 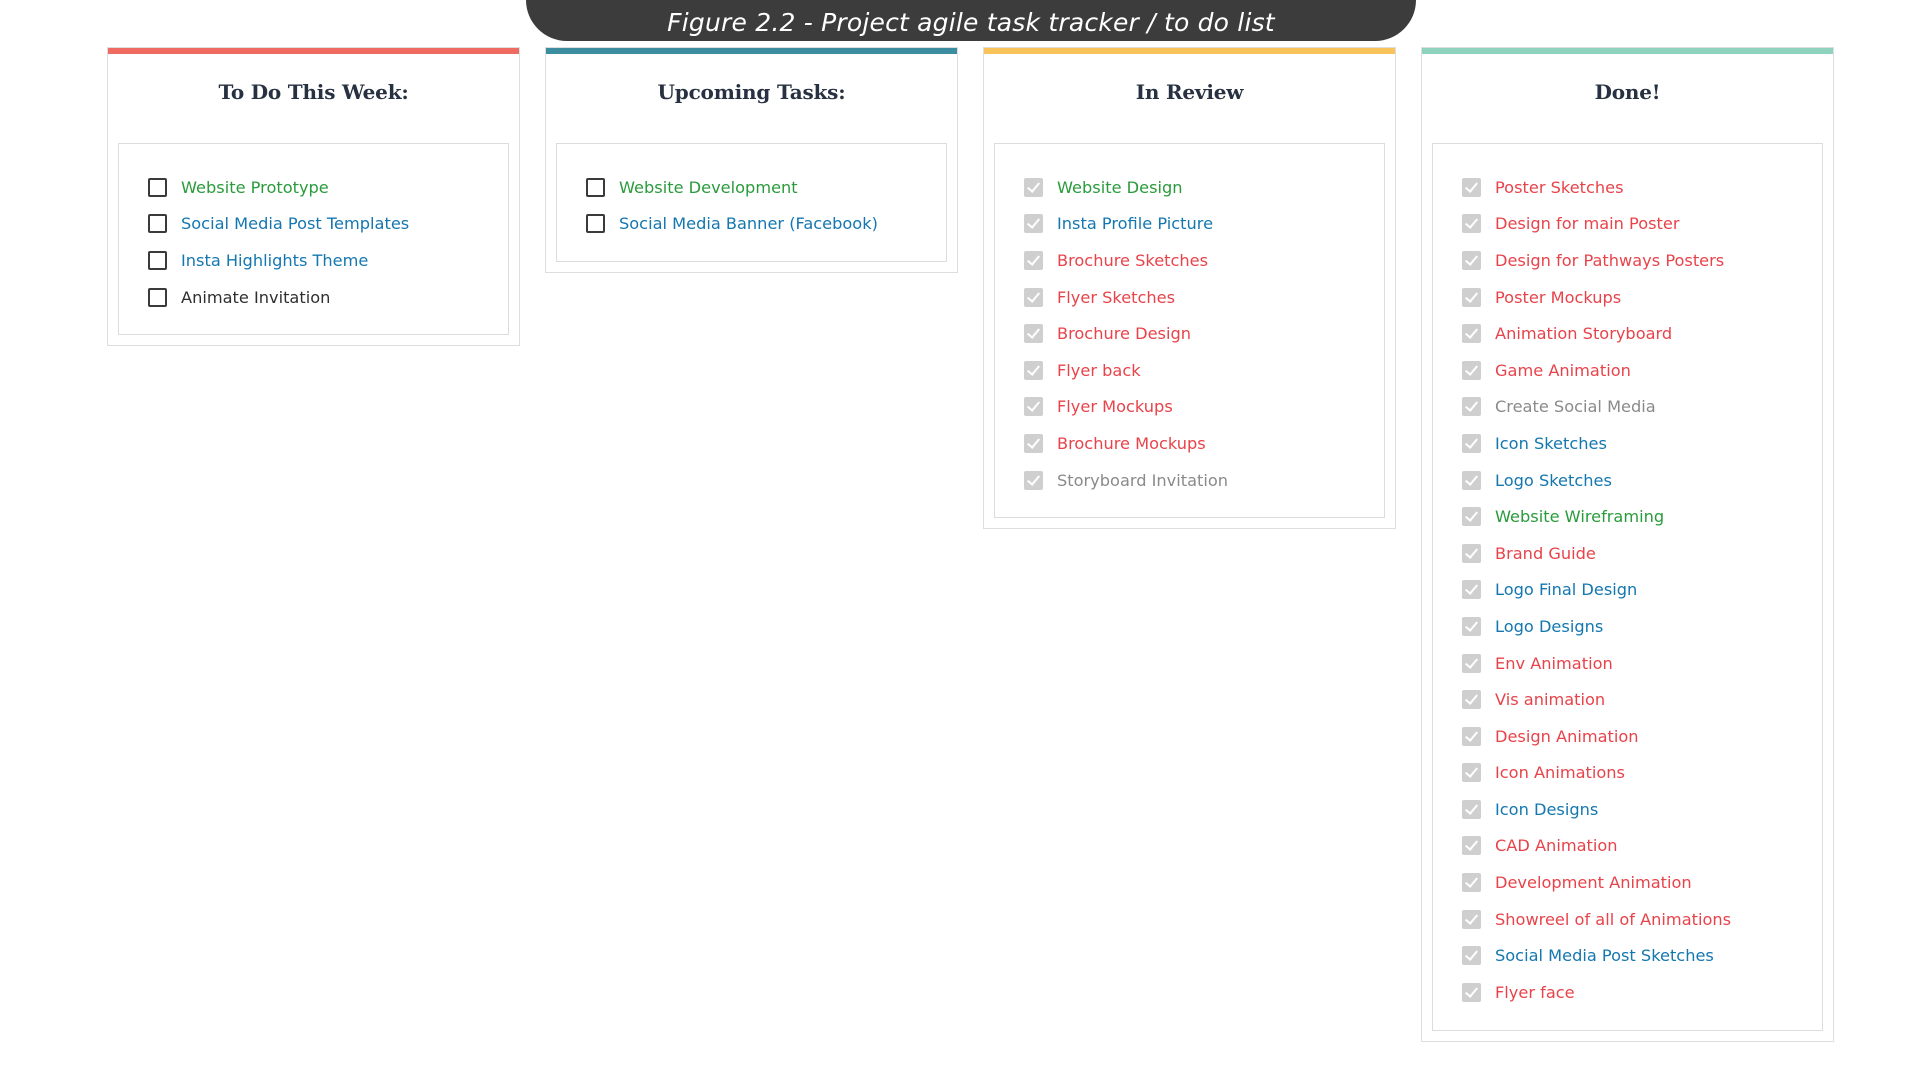 What do you see at coordinates (1189, 407) in the screenshot?
I see `task-item: Flyer Mockups` at bounding box center [1189, 407].